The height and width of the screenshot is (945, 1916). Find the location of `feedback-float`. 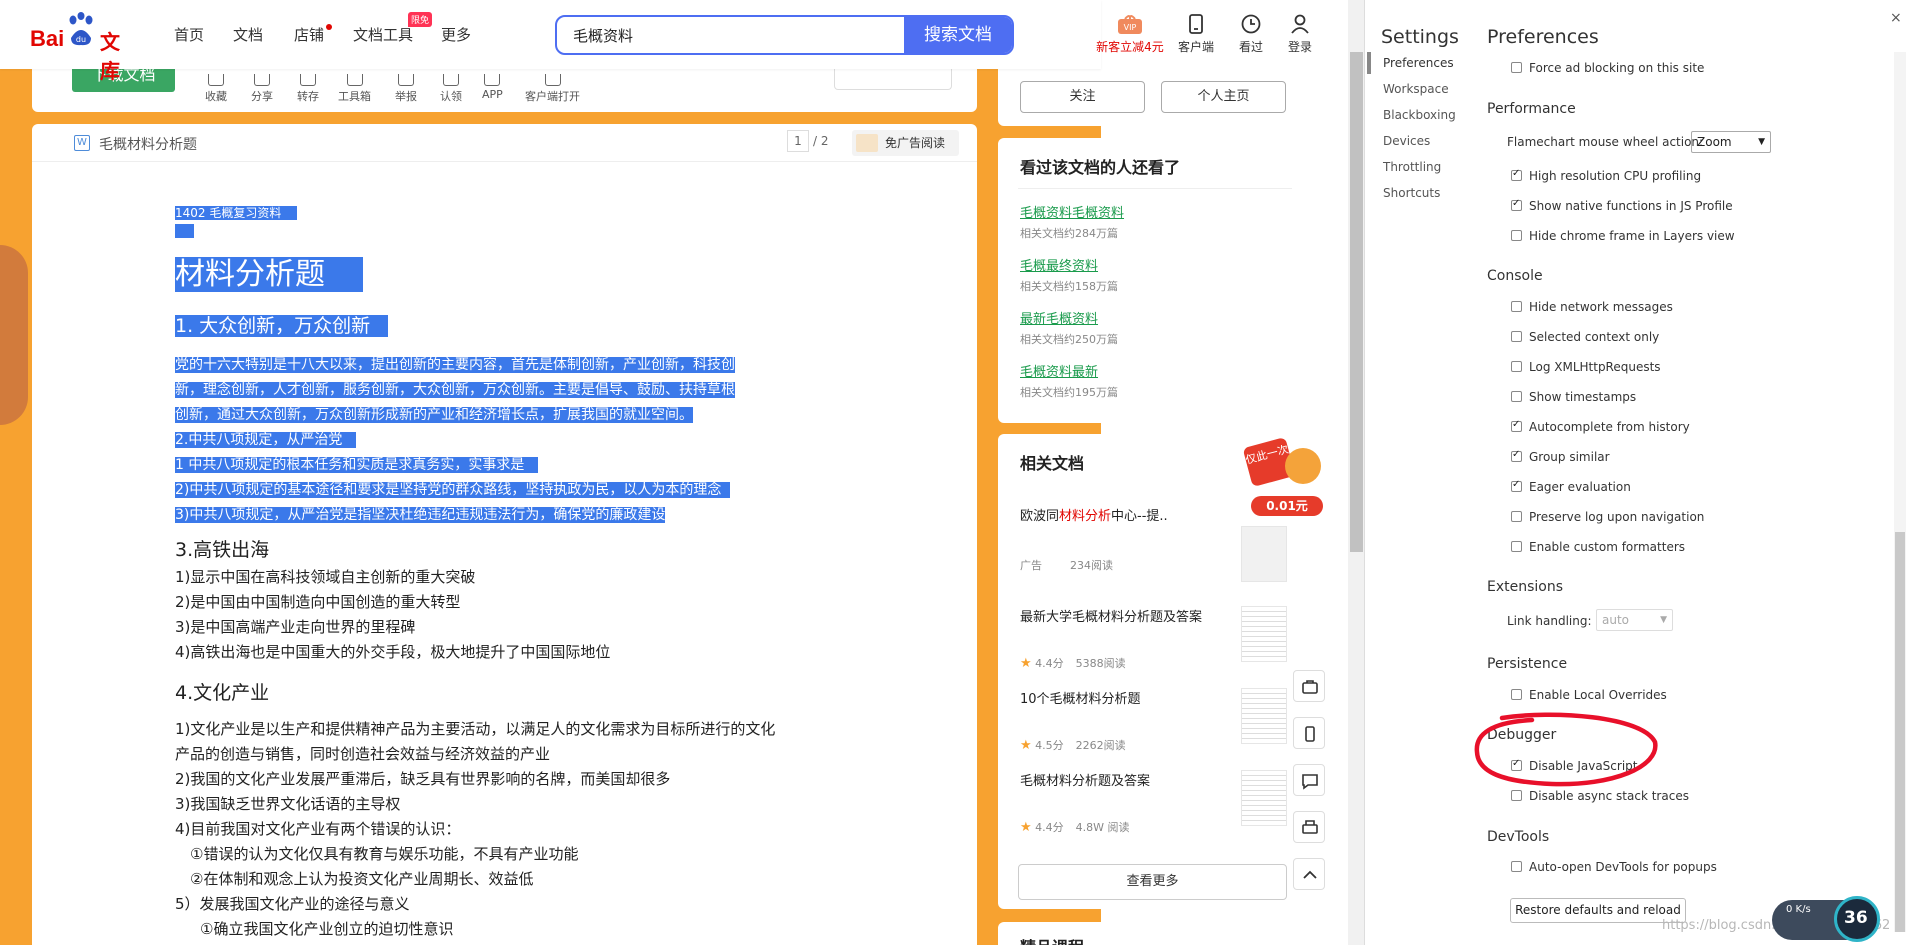

feedback-float is located at coordinates (1309, 780).